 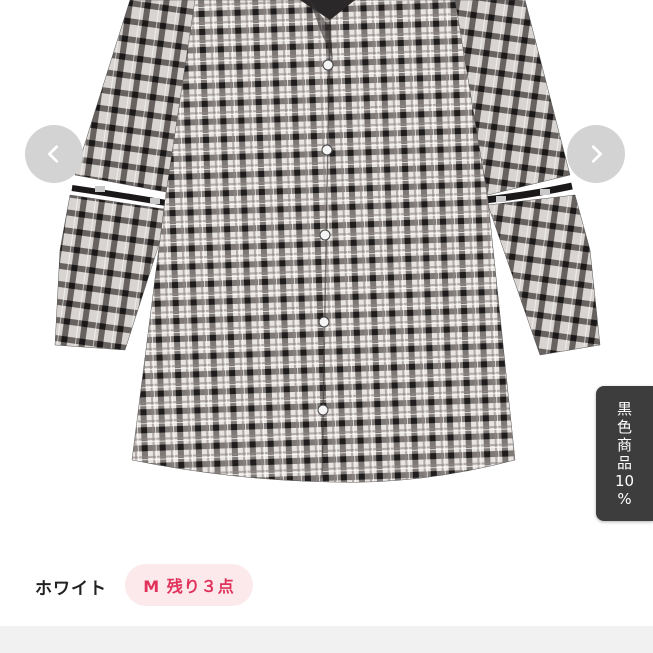 What do you see at coordinates (624, 498) in the screenshot?
I see `promo-char: %` at bounding box center [624, 498].